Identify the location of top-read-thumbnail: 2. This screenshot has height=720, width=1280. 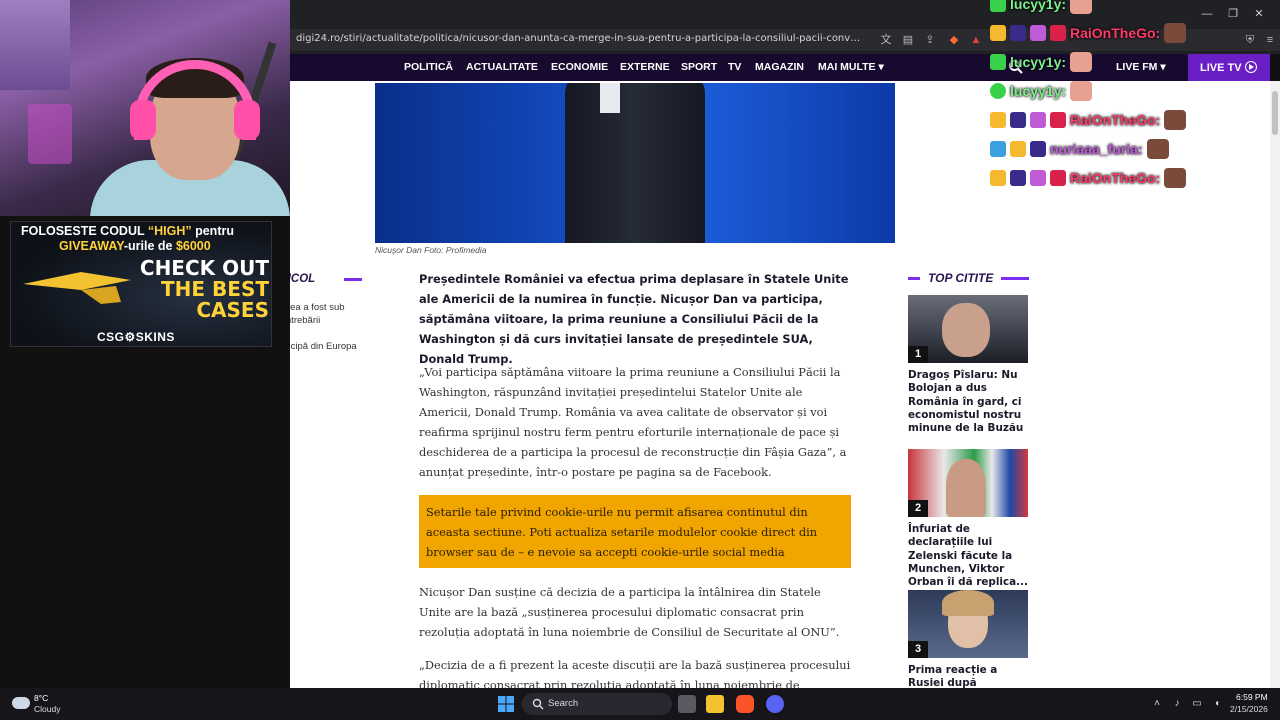
(968, 483).